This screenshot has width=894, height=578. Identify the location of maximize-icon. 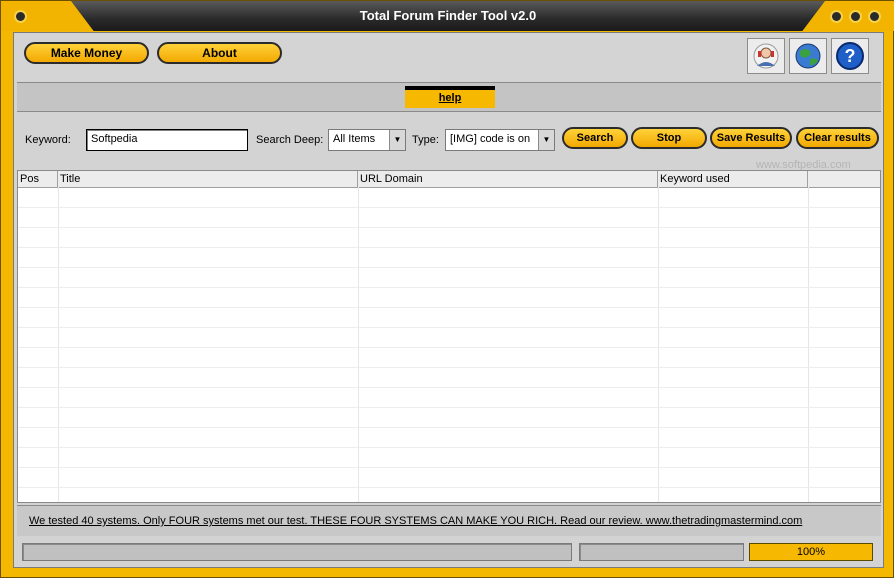
(855, 16).